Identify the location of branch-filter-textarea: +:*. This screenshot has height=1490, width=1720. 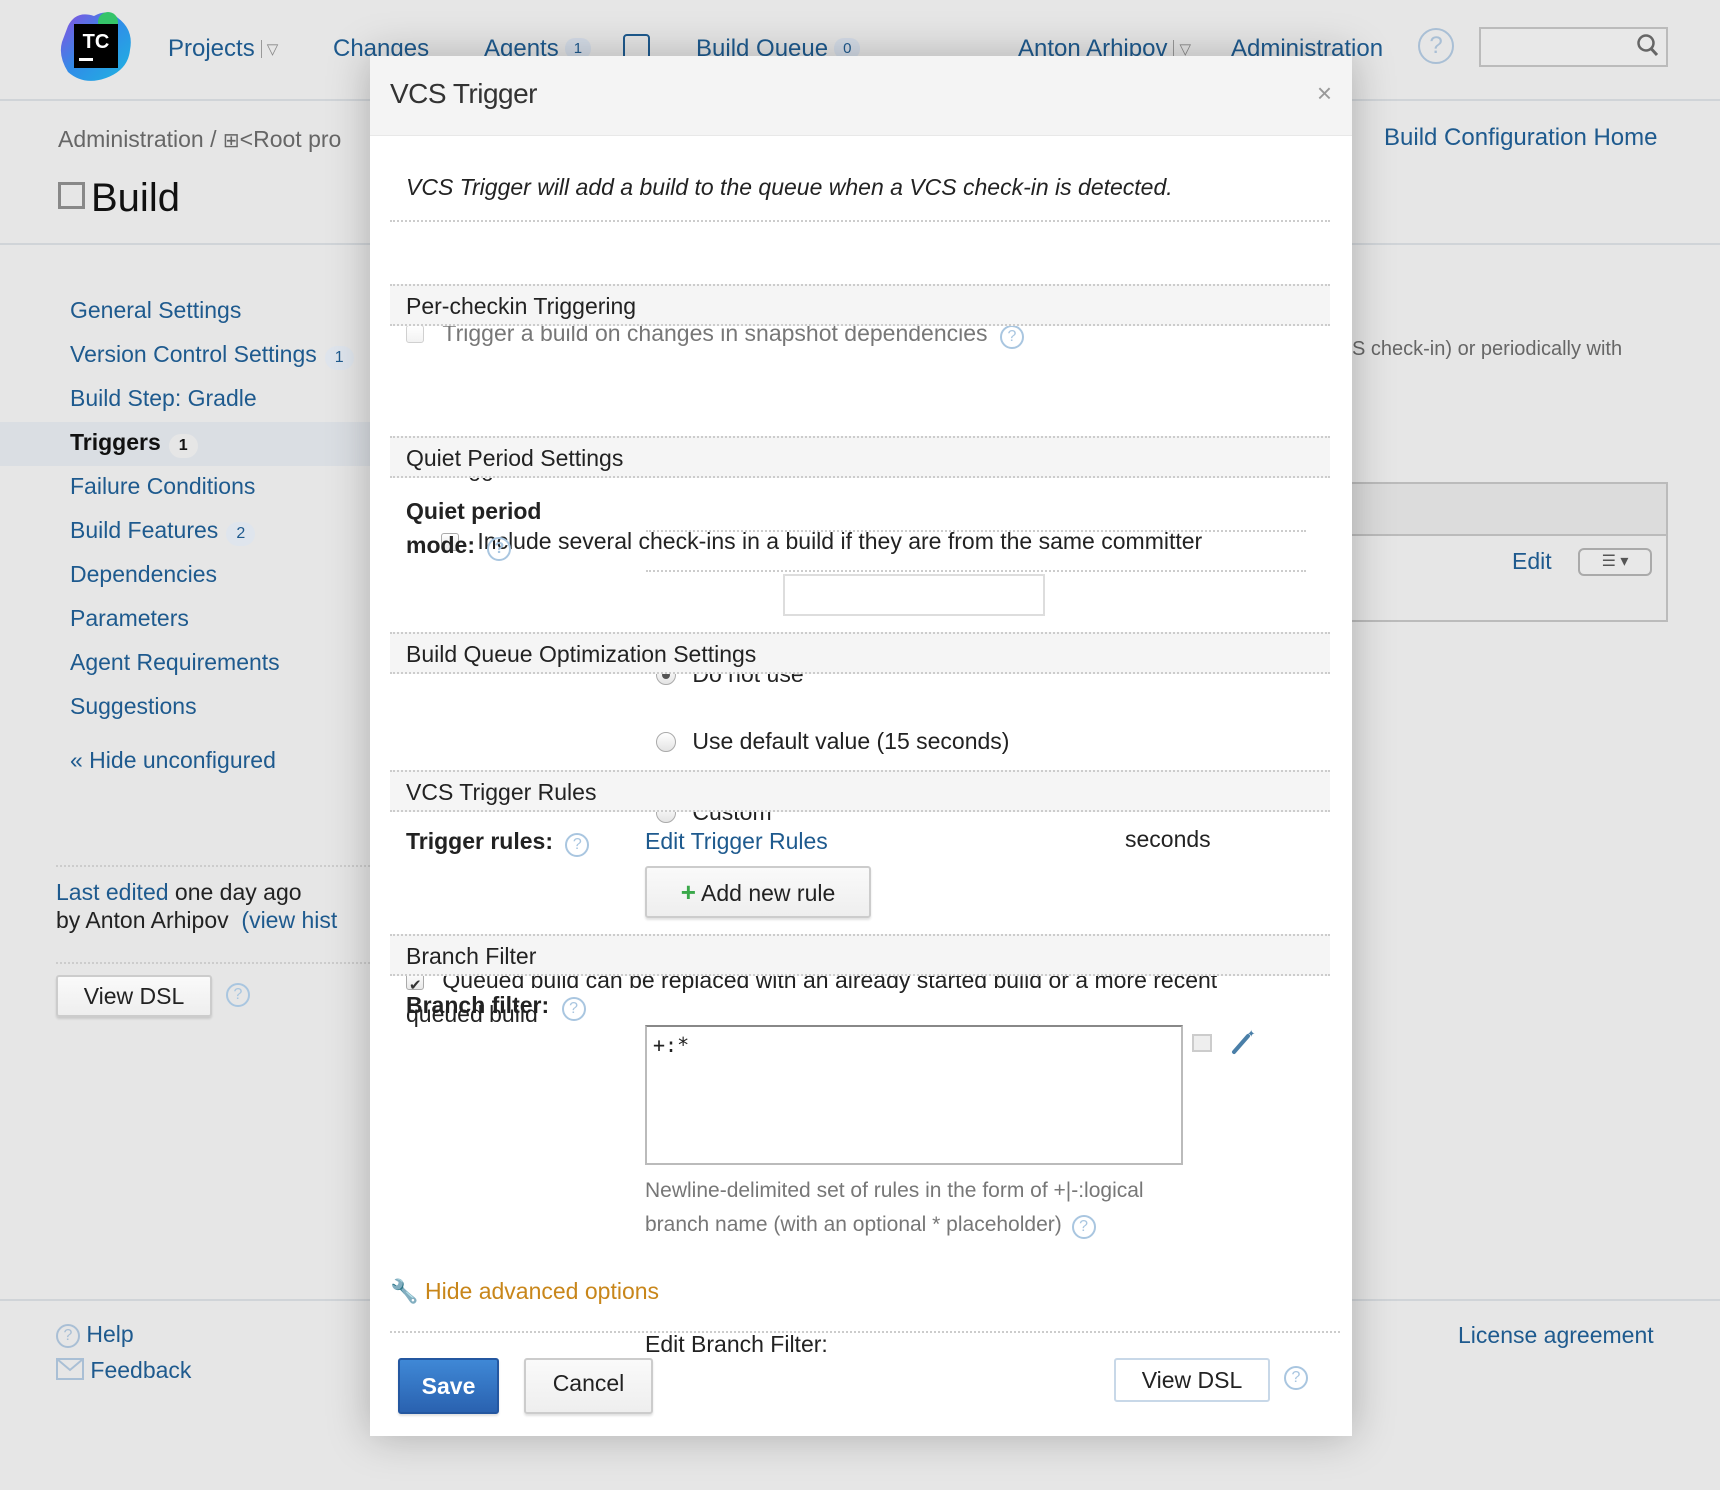
(914, 1095).